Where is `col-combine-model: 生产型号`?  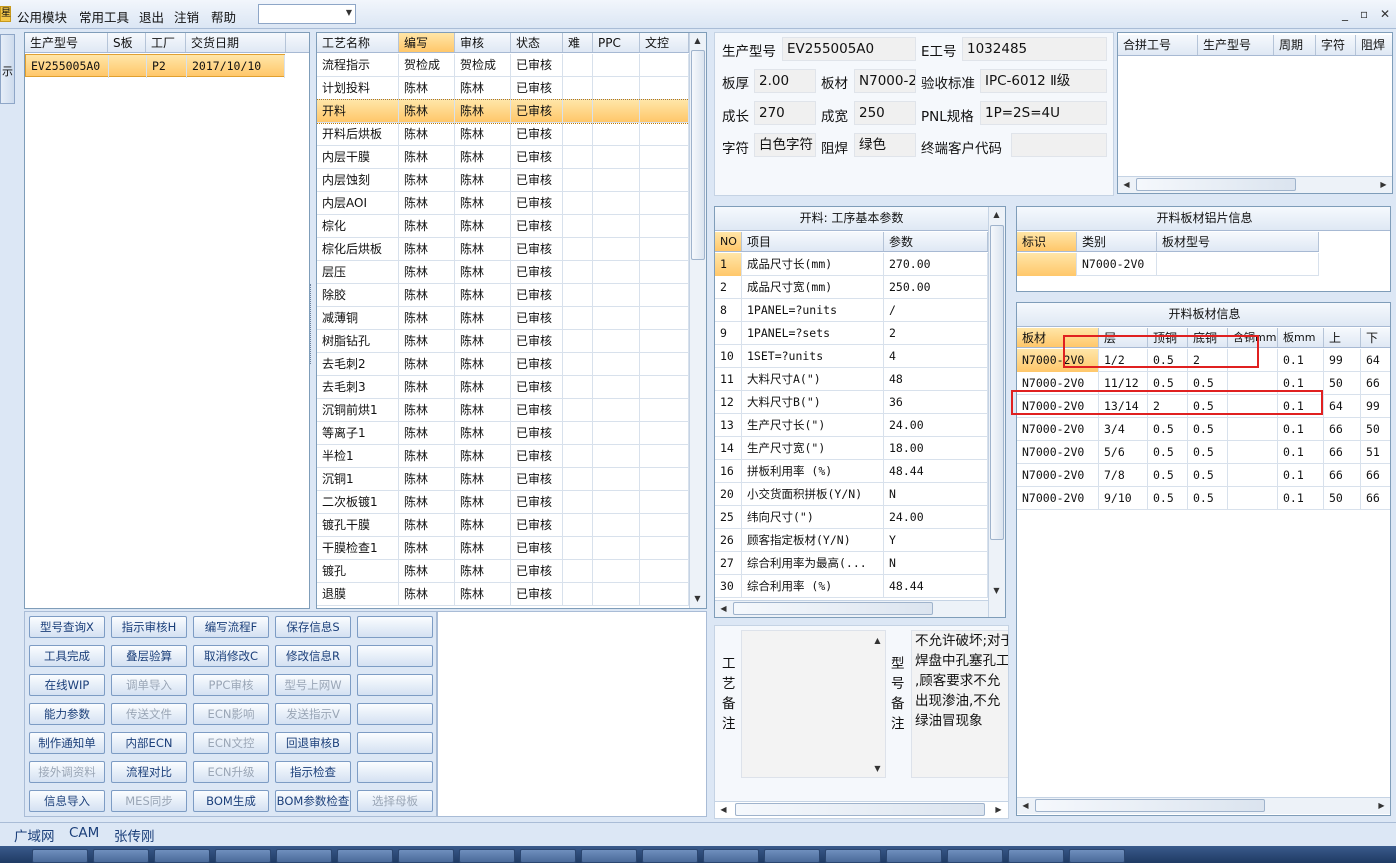 col-combine-model: 生产型号 is located at coordinates (1236, 45).